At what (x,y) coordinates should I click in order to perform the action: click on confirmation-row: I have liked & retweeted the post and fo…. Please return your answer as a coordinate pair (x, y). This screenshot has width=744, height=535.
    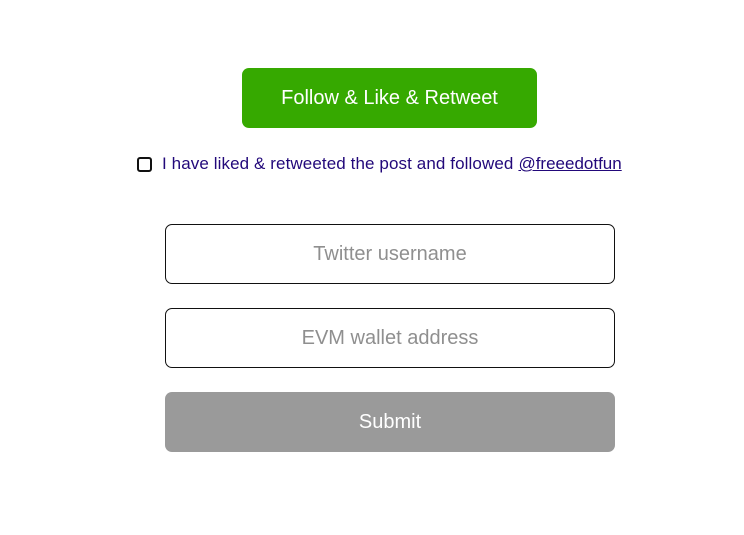
    Looking at the image, I should click on (379, 164).